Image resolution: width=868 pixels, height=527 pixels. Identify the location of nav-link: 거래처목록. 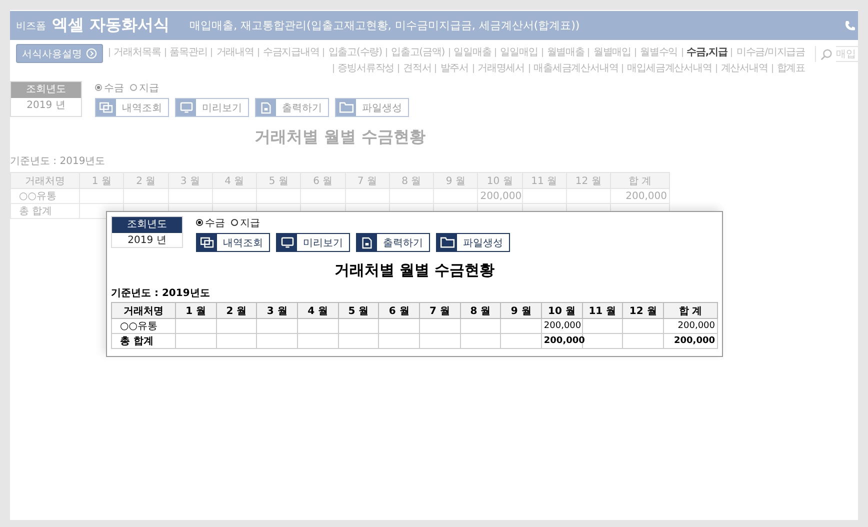
(136, 52).